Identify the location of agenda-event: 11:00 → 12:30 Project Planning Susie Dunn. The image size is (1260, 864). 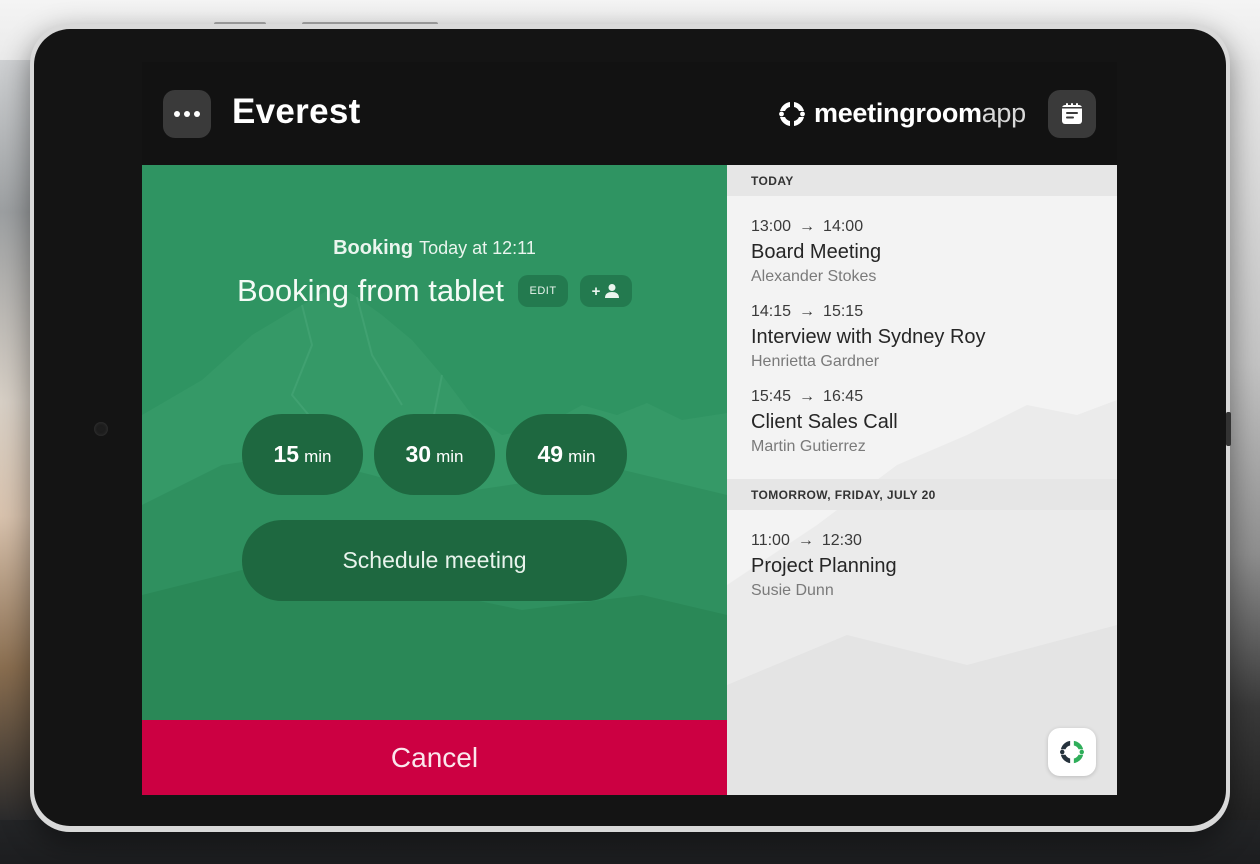
(921, 565).